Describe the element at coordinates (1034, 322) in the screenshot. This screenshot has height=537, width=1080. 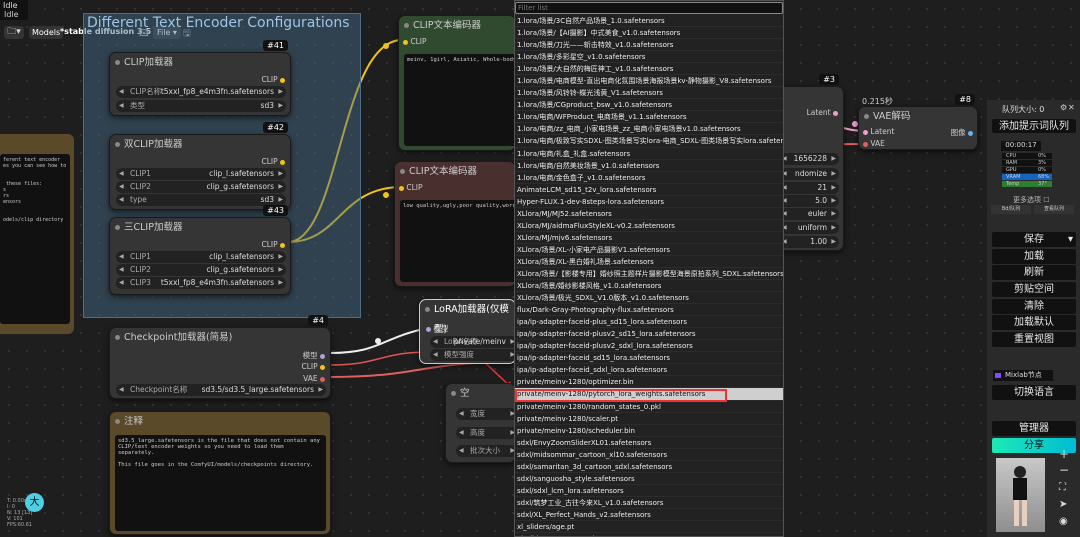
I see `load-default-button: 加载默认` at that location.